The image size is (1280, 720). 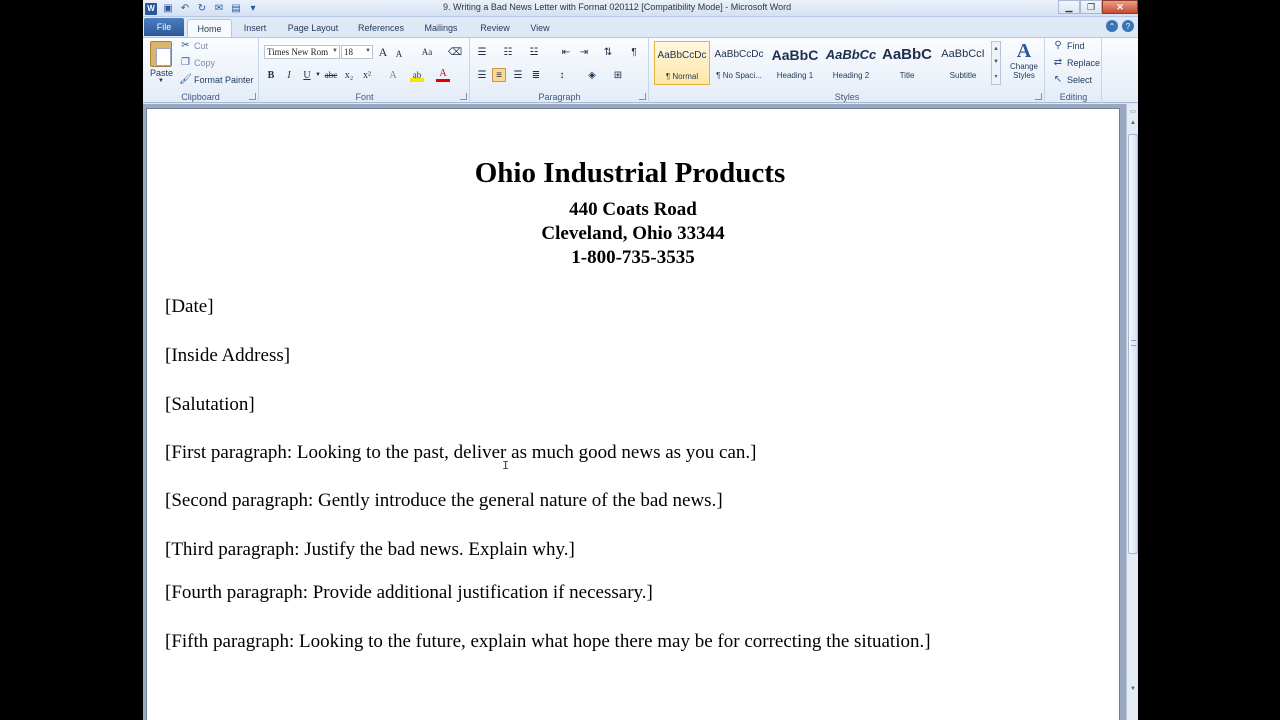 I want to click on tab-review: Review, so click(x=495, y=28).